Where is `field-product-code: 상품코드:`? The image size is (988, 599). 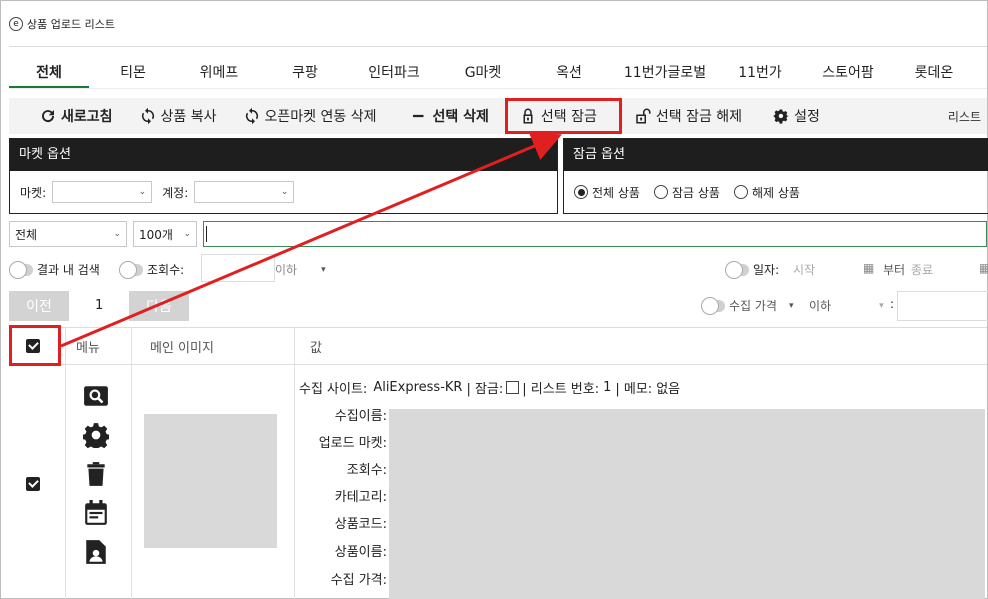
field-product-code: 상품코드: is located at coordinates (360, 524).